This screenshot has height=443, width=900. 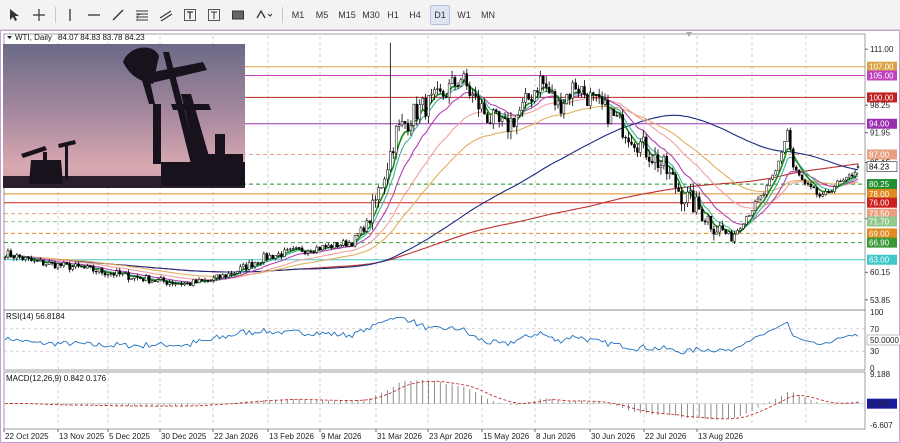 What do you see at coordinates (56, 378) in the screenshot?
I see `macd-label: MACD(12,26,9) 0.842 0.176` at bounding box center [56, 378].